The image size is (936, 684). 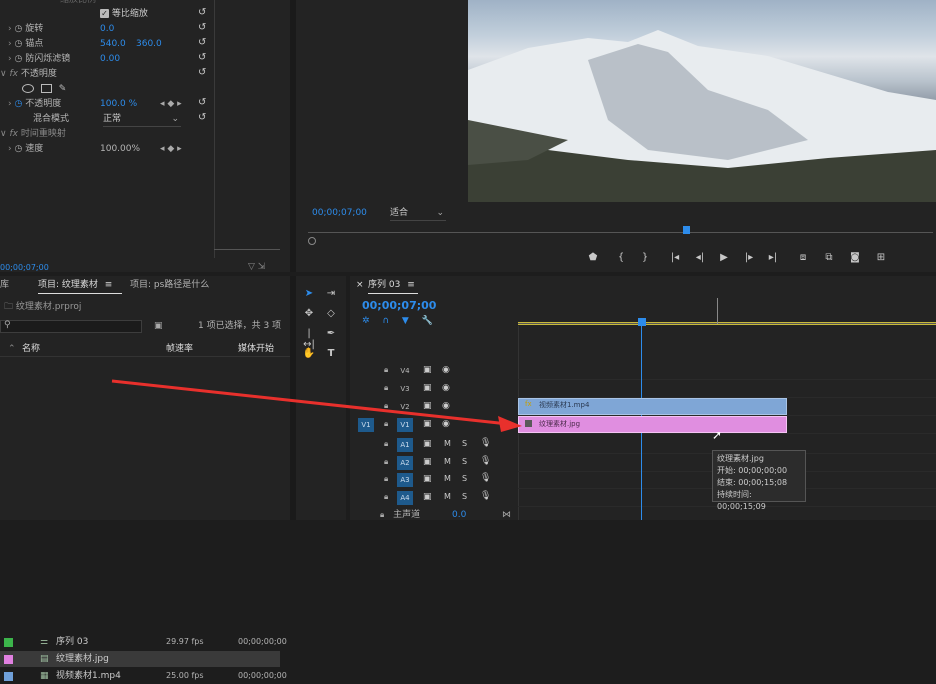 What do you see at coordinates (82, 659) in the screenshot?
I see `item-name: 纹理素材.jpg` at bounding box center [82, 659].